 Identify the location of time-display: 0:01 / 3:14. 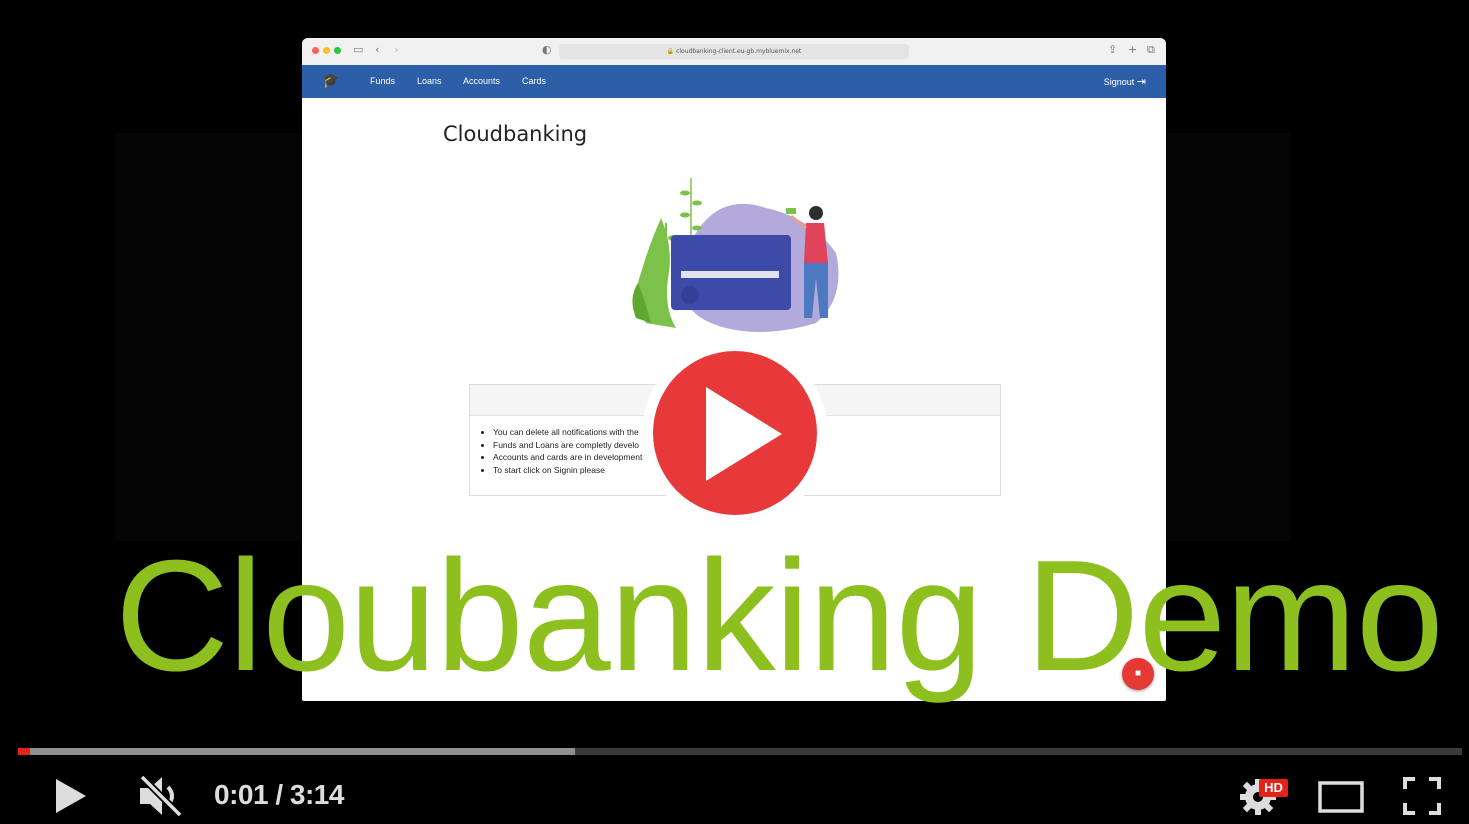
(279, 794).